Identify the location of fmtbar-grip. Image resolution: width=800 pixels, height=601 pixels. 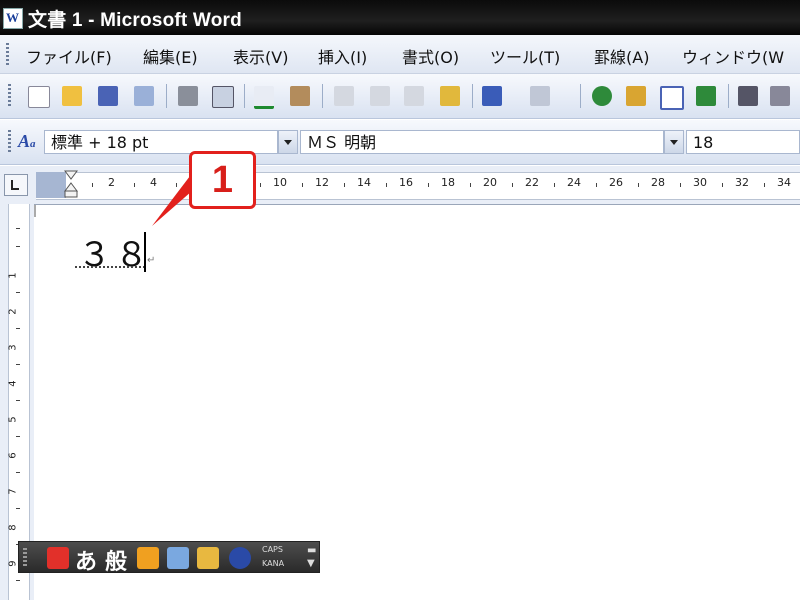
(9, 142).